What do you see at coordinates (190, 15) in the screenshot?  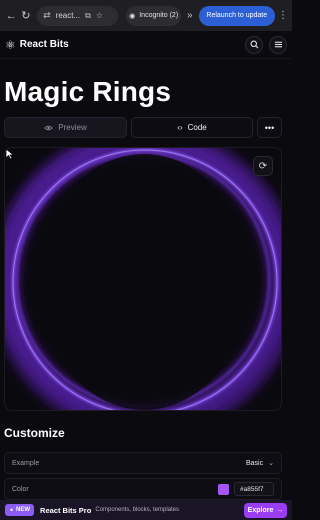 I see `chevrons-right-icon: »` at bounding box center [190, 15].